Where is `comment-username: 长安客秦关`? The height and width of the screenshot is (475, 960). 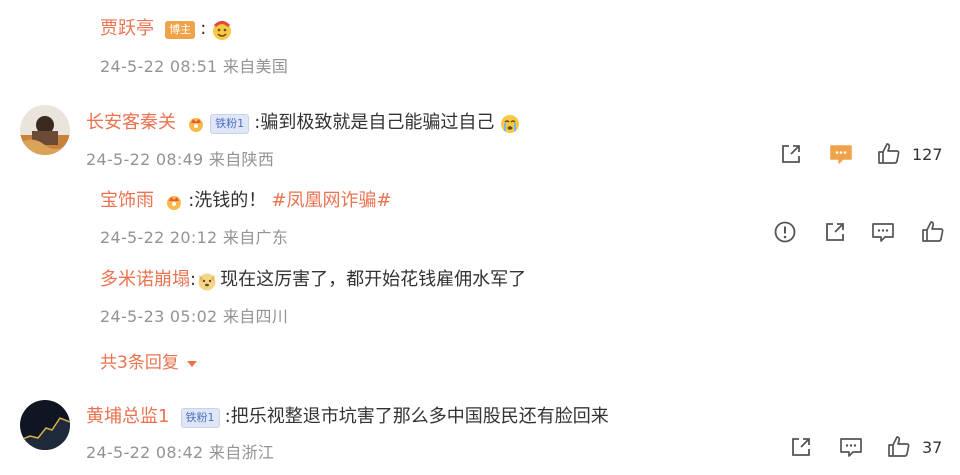 comment-username: 长安客秦关 is located at coordinates (131, 122).